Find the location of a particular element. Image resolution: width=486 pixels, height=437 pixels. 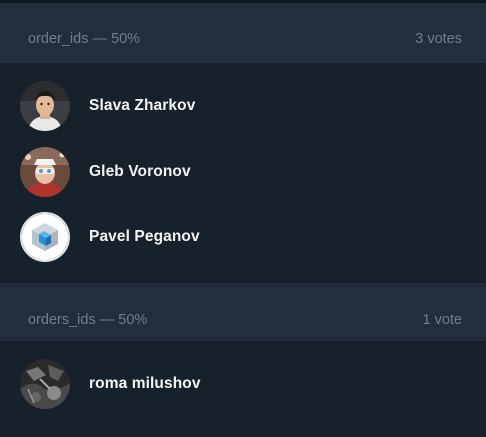

option-title: orders_ids — 50% is located at coordinates (88, 320).